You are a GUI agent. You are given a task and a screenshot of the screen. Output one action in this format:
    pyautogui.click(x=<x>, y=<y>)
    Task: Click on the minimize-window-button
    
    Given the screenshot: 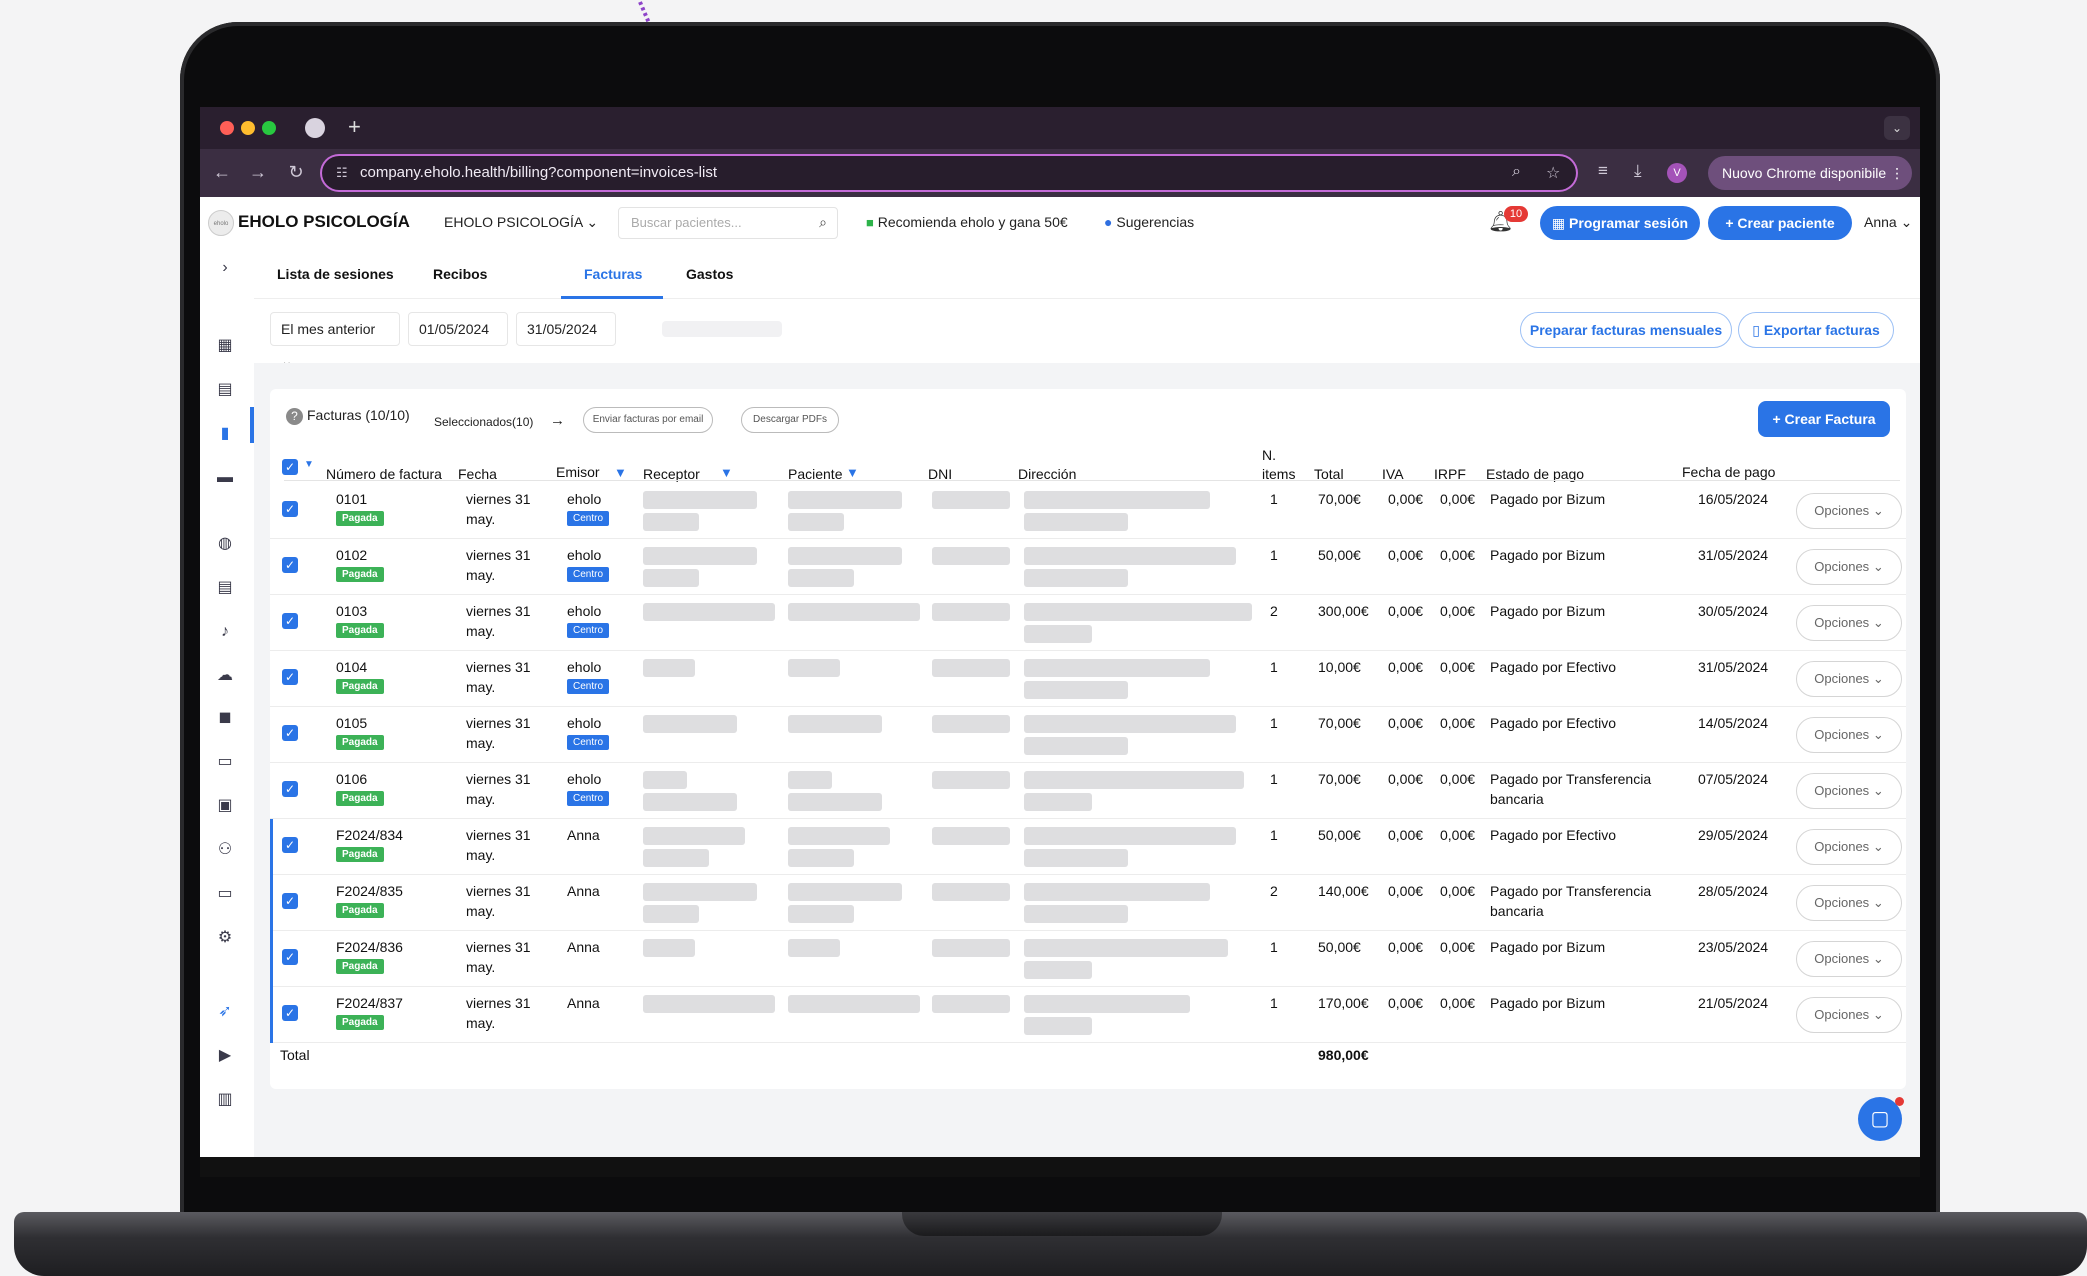 What is the action you would take?
    pyautogui.click(x=248, y=128)
    